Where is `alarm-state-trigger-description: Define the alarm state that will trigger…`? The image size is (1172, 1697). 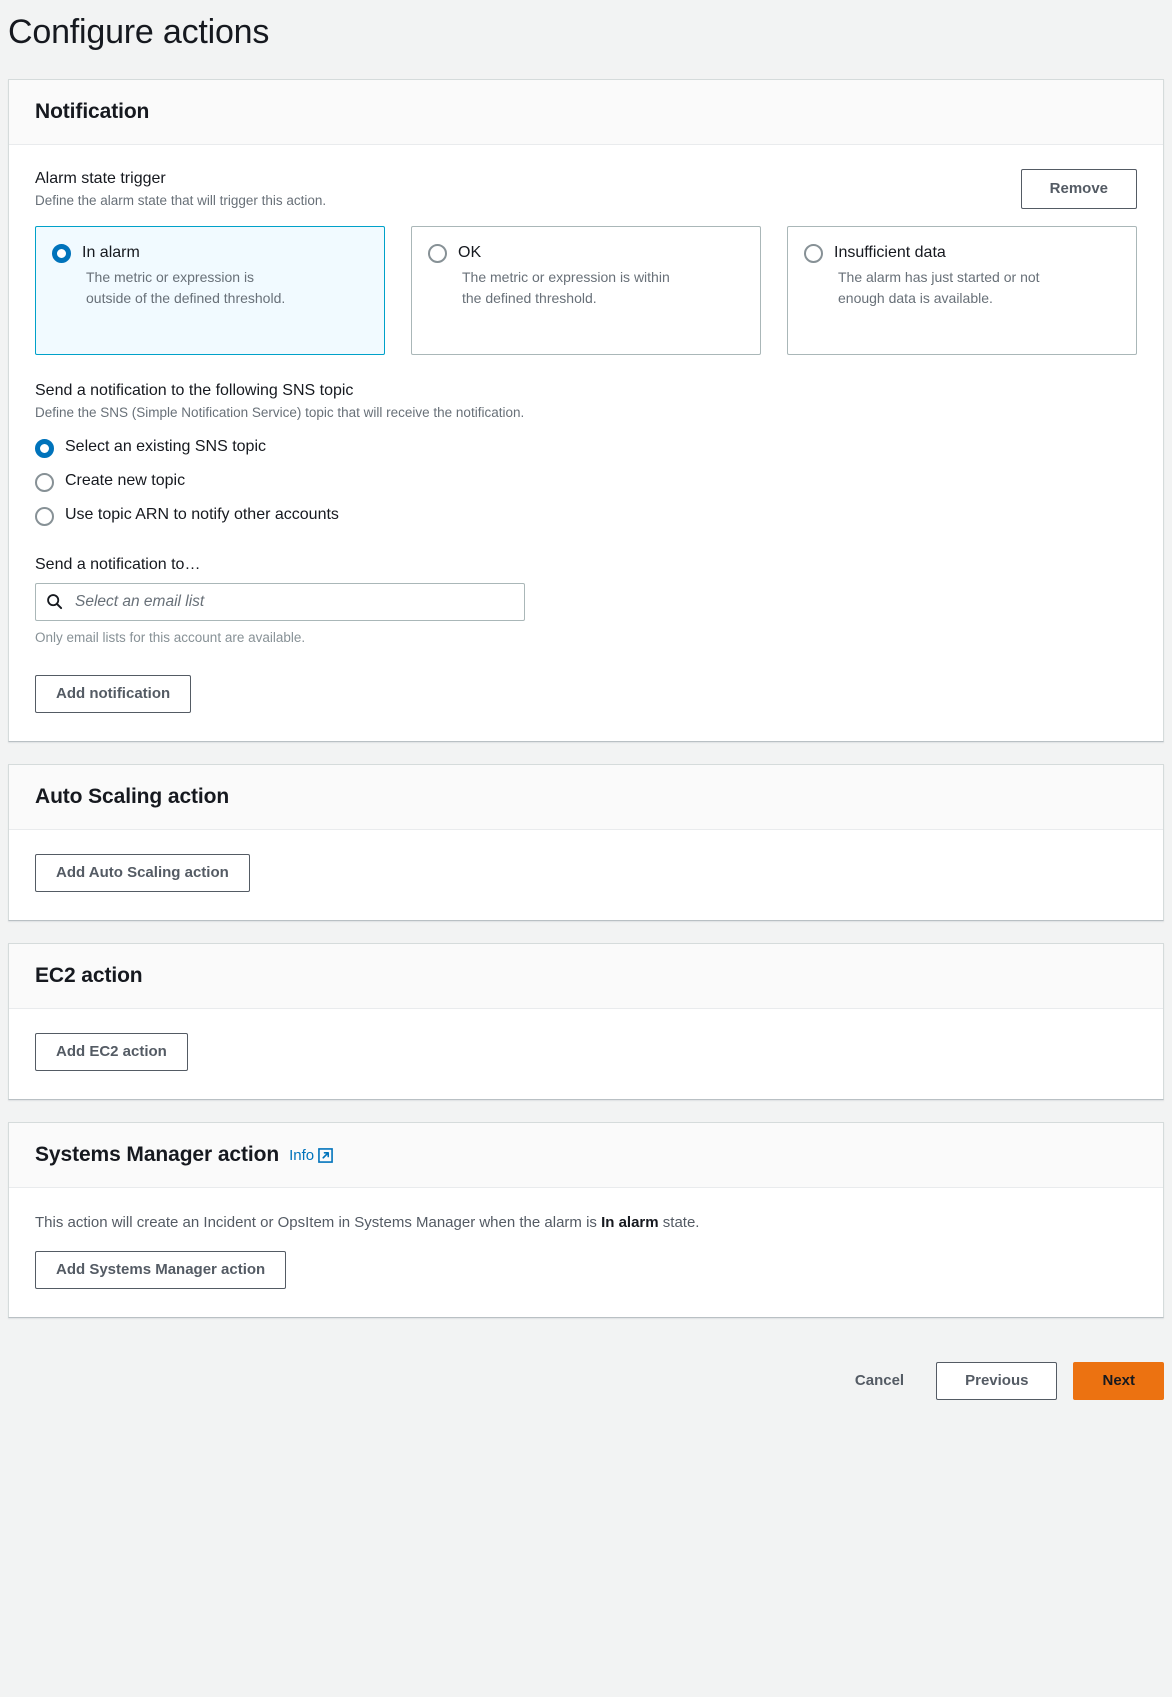
alarm-state-trigger-description: Define the alarm state that will trigger… is located at coordinates (181, 200).